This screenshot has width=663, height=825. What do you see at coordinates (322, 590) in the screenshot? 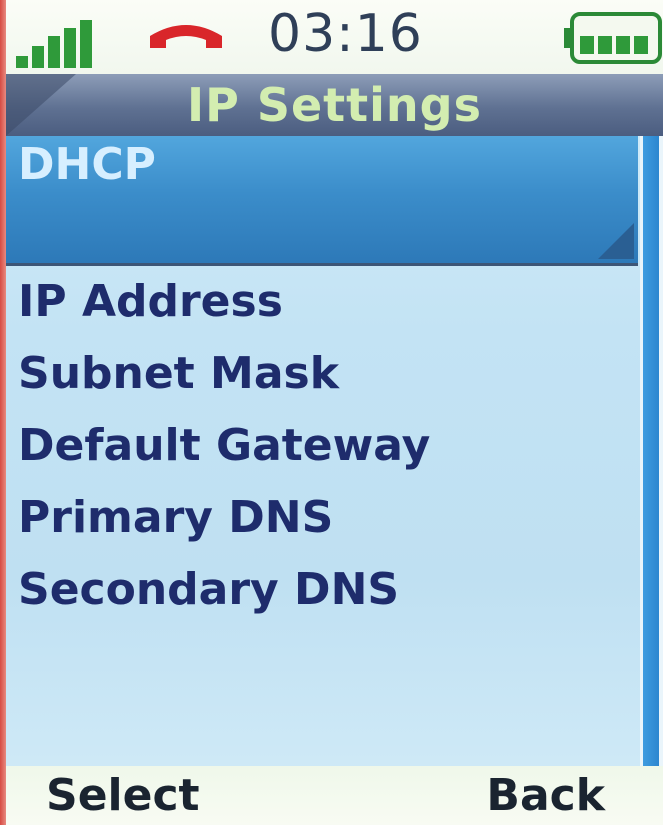
I see `menu-item-secondary-dns: Secondary DNS` at bounding box center [322, 590].